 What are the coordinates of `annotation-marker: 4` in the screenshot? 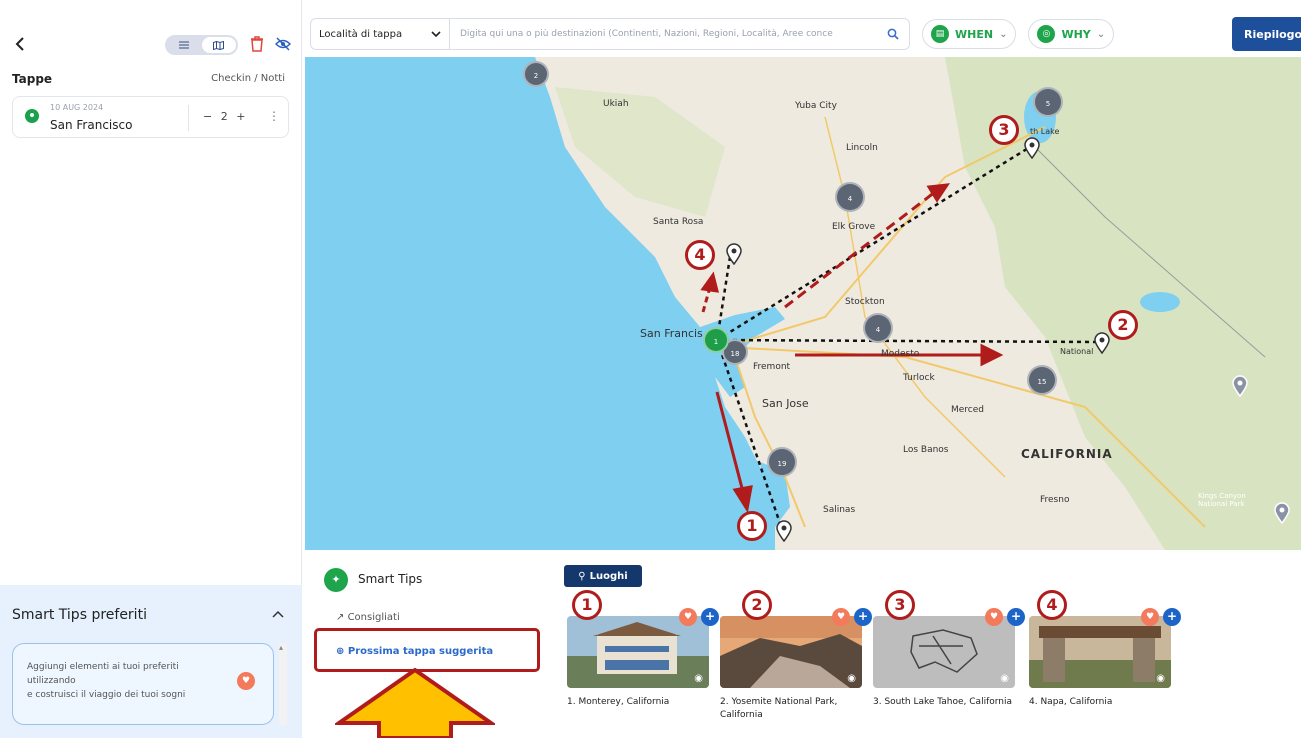 It's located at (700, 255).